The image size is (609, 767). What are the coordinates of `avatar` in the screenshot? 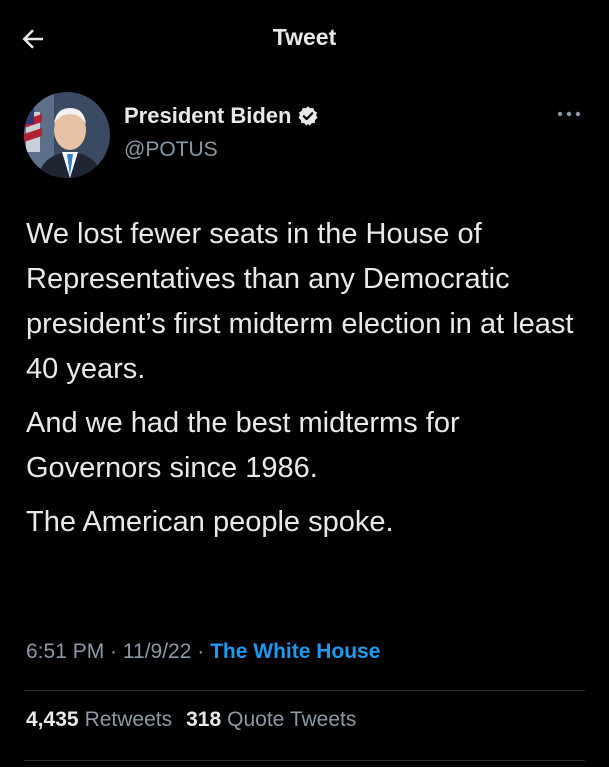 It's located at (67, 135).